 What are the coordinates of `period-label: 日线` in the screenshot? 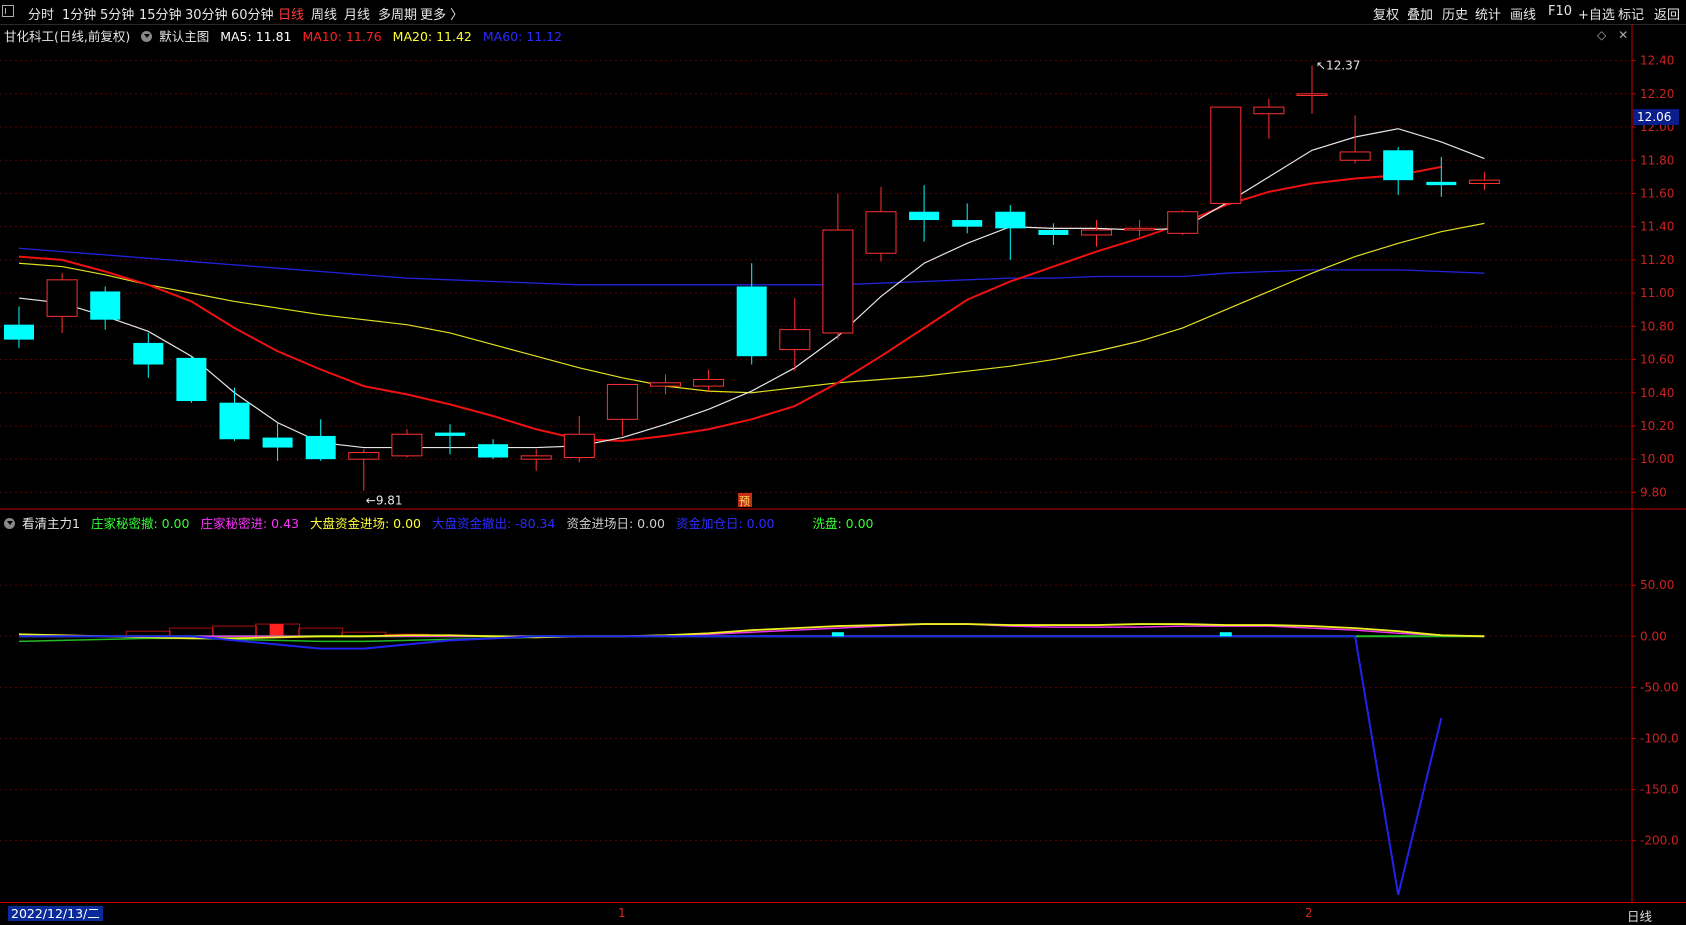 It's located at (1639, 916).